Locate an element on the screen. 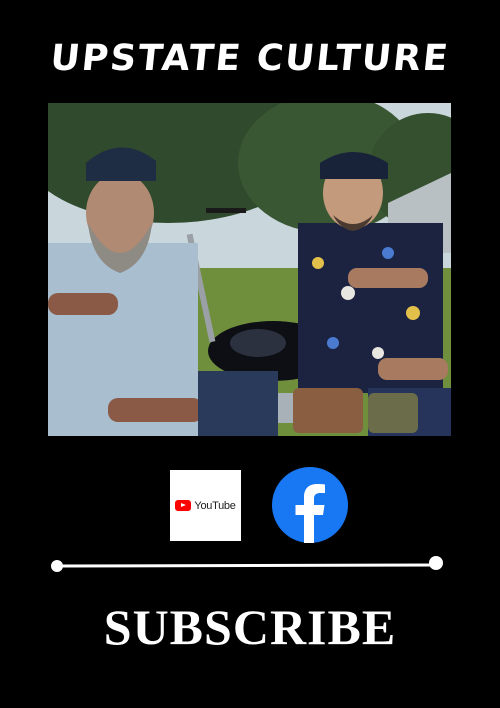  facebook-link is located at coordinates (310, 505).